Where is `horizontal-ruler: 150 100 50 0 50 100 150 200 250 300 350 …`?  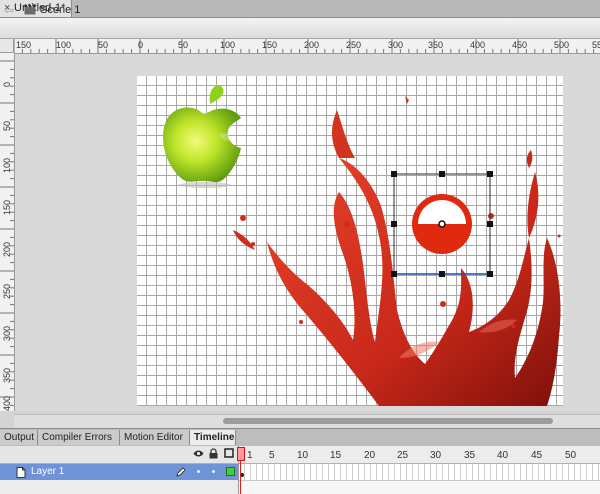 horizontal-ruler: 150 100 50 0 50 100 150 200 250 300 350 … is located at coordinates (307, 46).